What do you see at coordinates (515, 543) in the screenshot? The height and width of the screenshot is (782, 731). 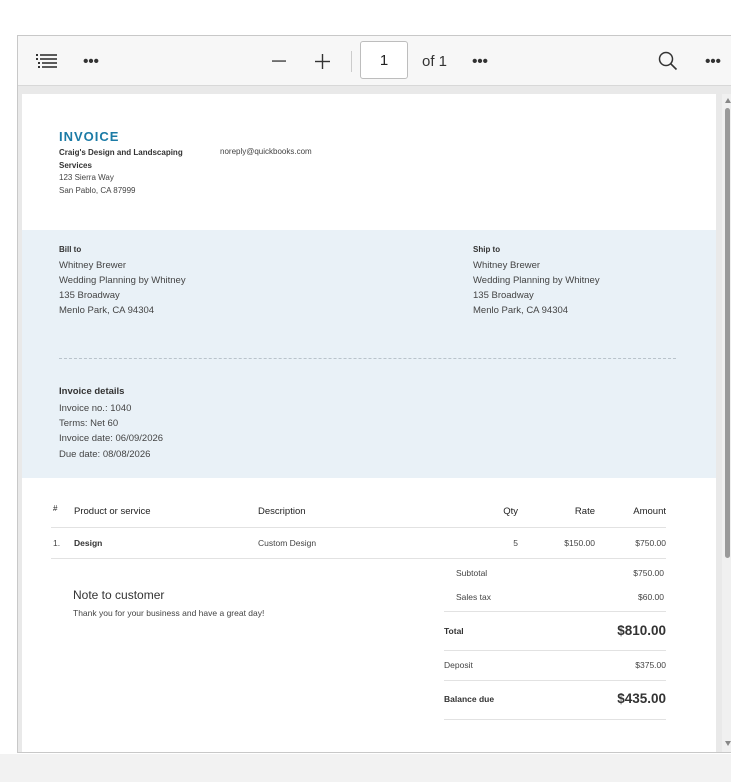 I see `row-qty: 5` at bounding box center [515, 543].